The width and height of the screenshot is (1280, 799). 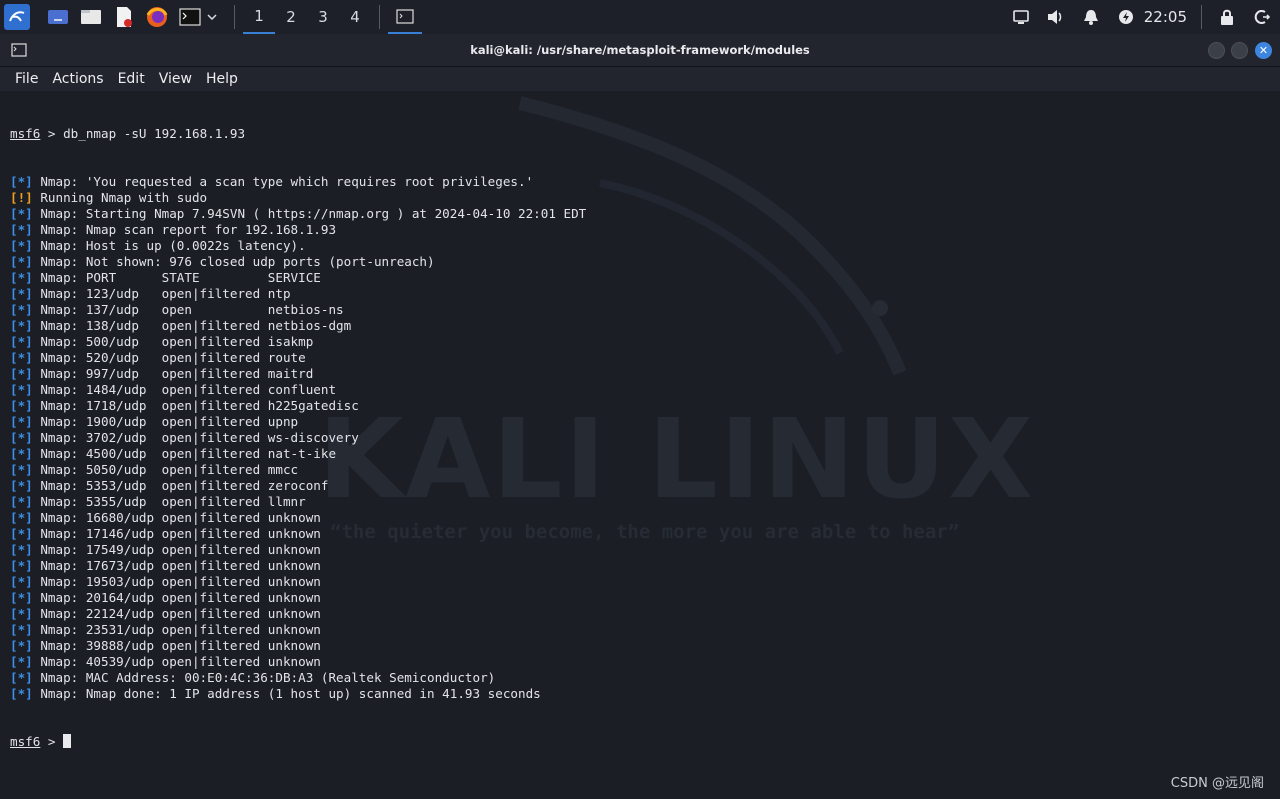 What do you see at coordinates (169, 357) in the screenshot?
I see `output-text: Nmap: 520/udp open|filtered route` at bounding box center [169, 357].